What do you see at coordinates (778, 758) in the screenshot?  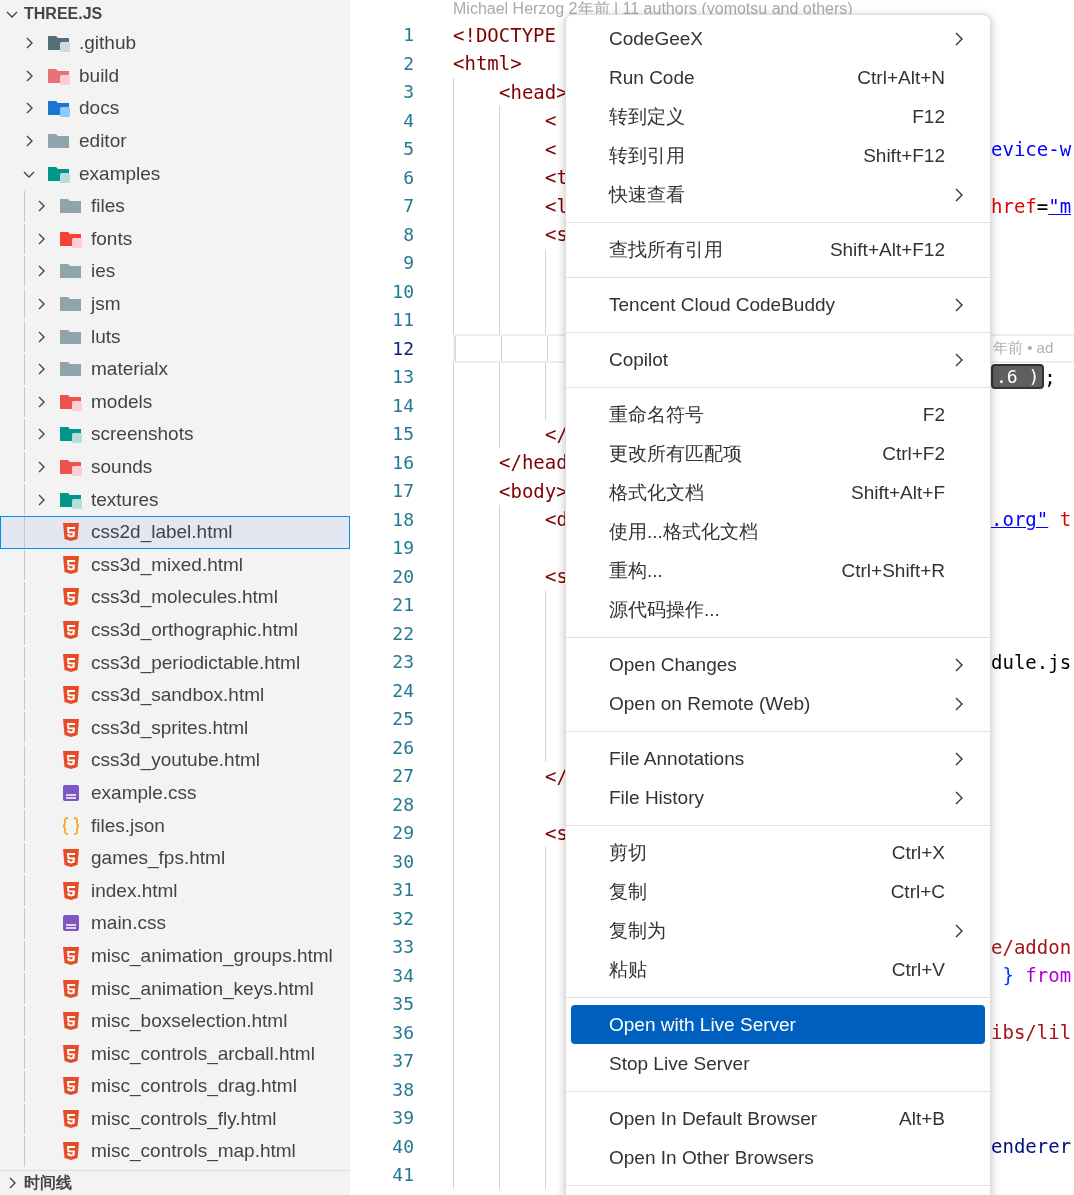 I see `menu-item: File Annotations` at bounding box center [778, 758].